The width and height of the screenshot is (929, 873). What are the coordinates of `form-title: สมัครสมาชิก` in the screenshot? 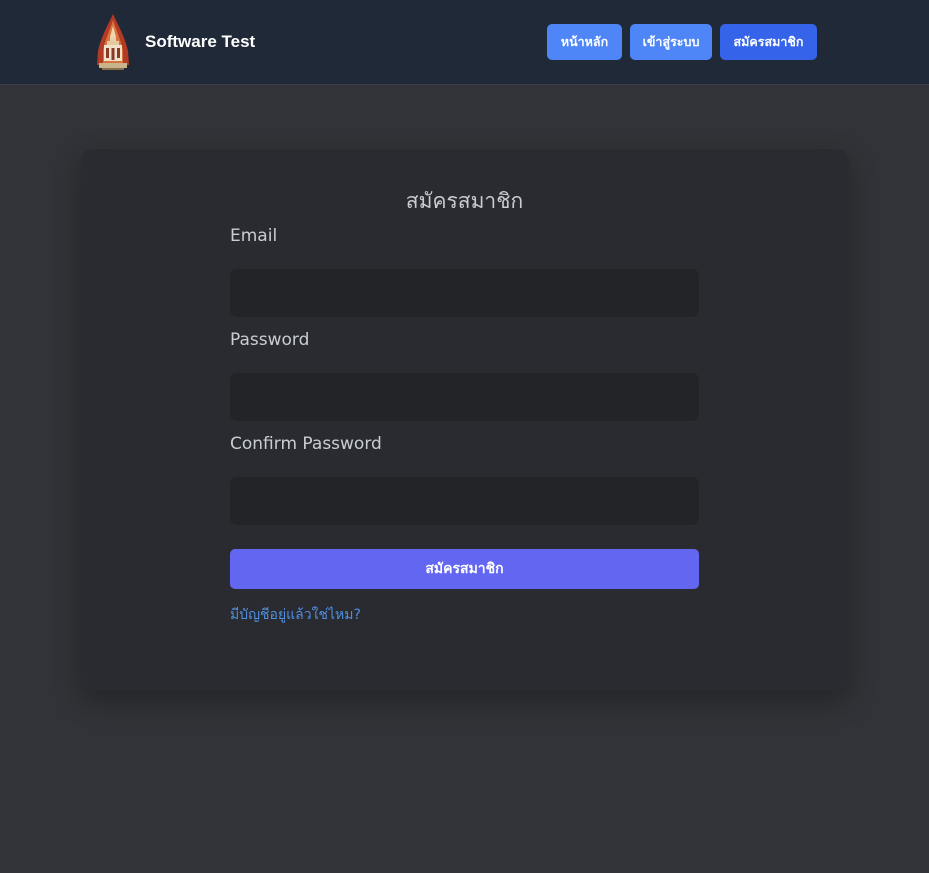 It's located at (464, 201).